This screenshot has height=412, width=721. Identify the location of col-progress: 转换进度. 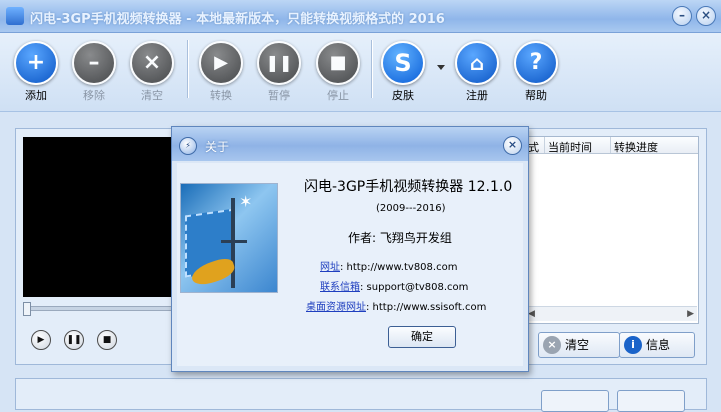
(636, 147).